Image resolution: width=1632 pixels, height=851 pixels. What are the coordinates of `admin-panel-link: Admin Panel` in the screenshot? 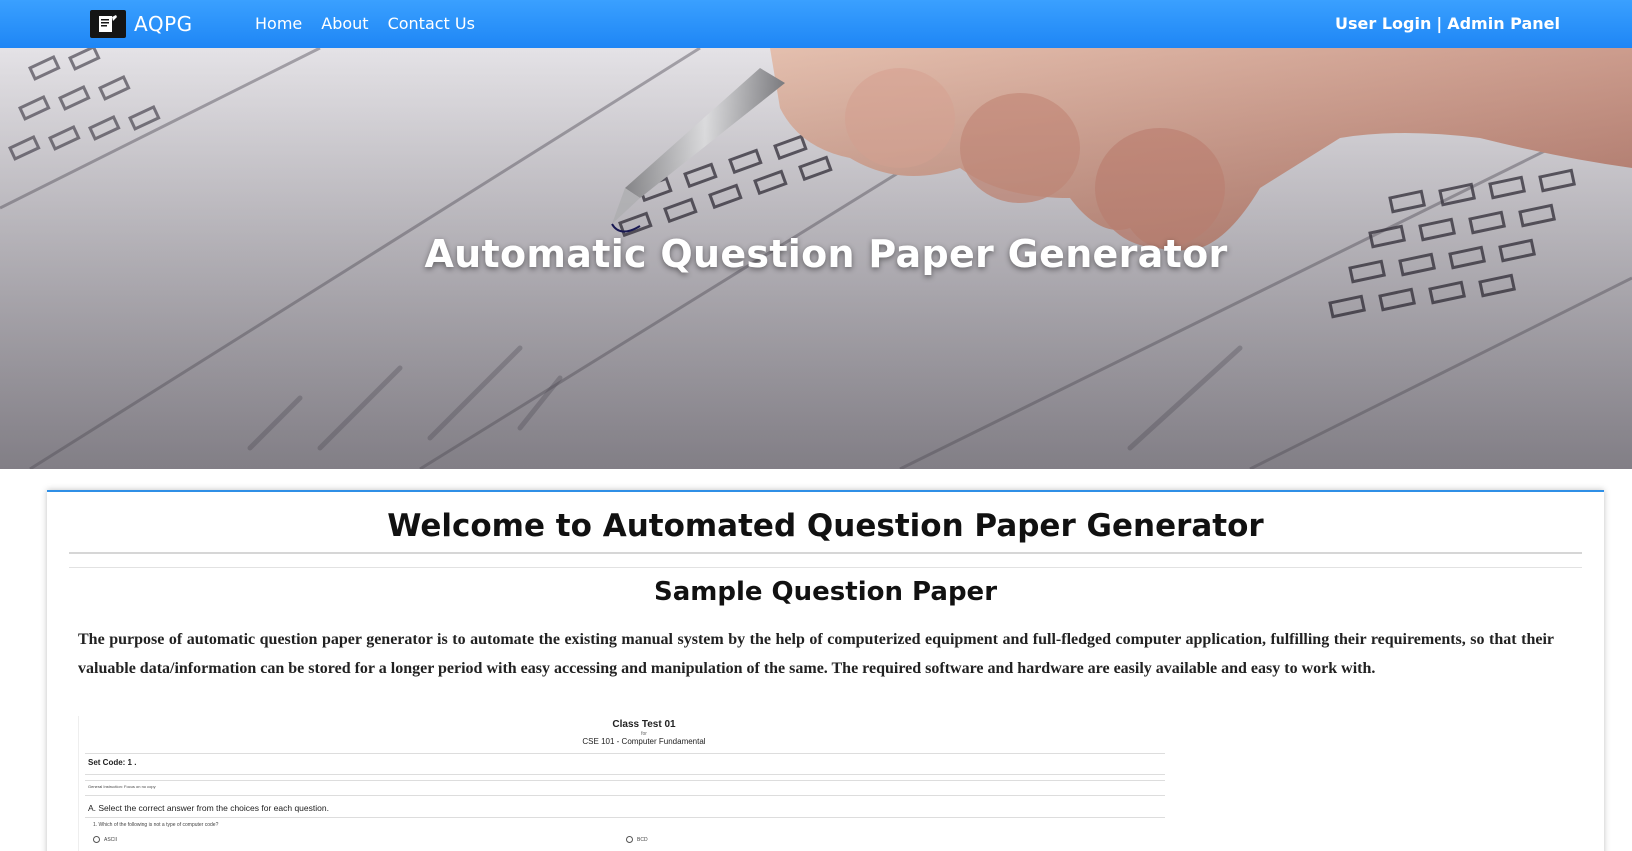 It's located at (1503, 23).